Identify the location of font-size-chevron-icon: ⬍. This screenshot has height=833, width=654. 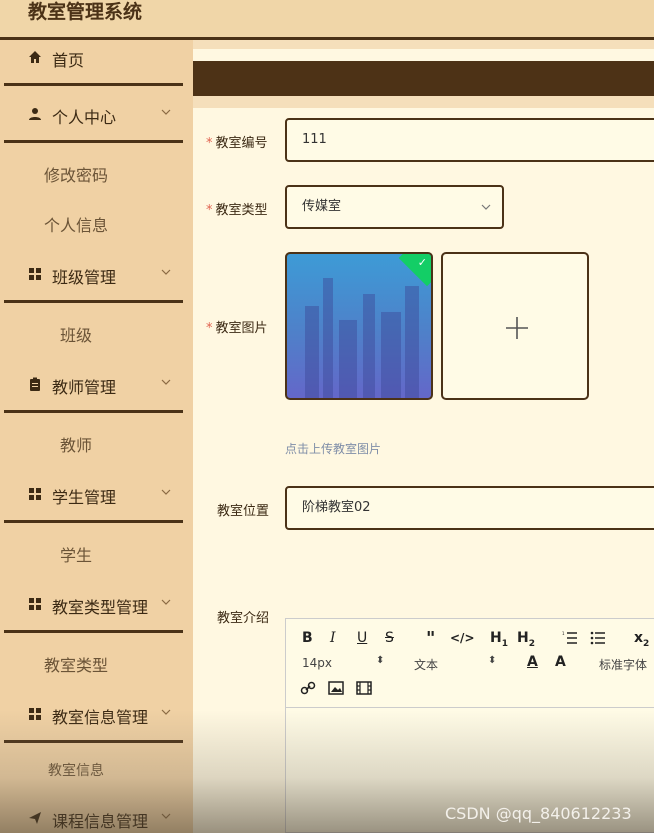
(380, 660).